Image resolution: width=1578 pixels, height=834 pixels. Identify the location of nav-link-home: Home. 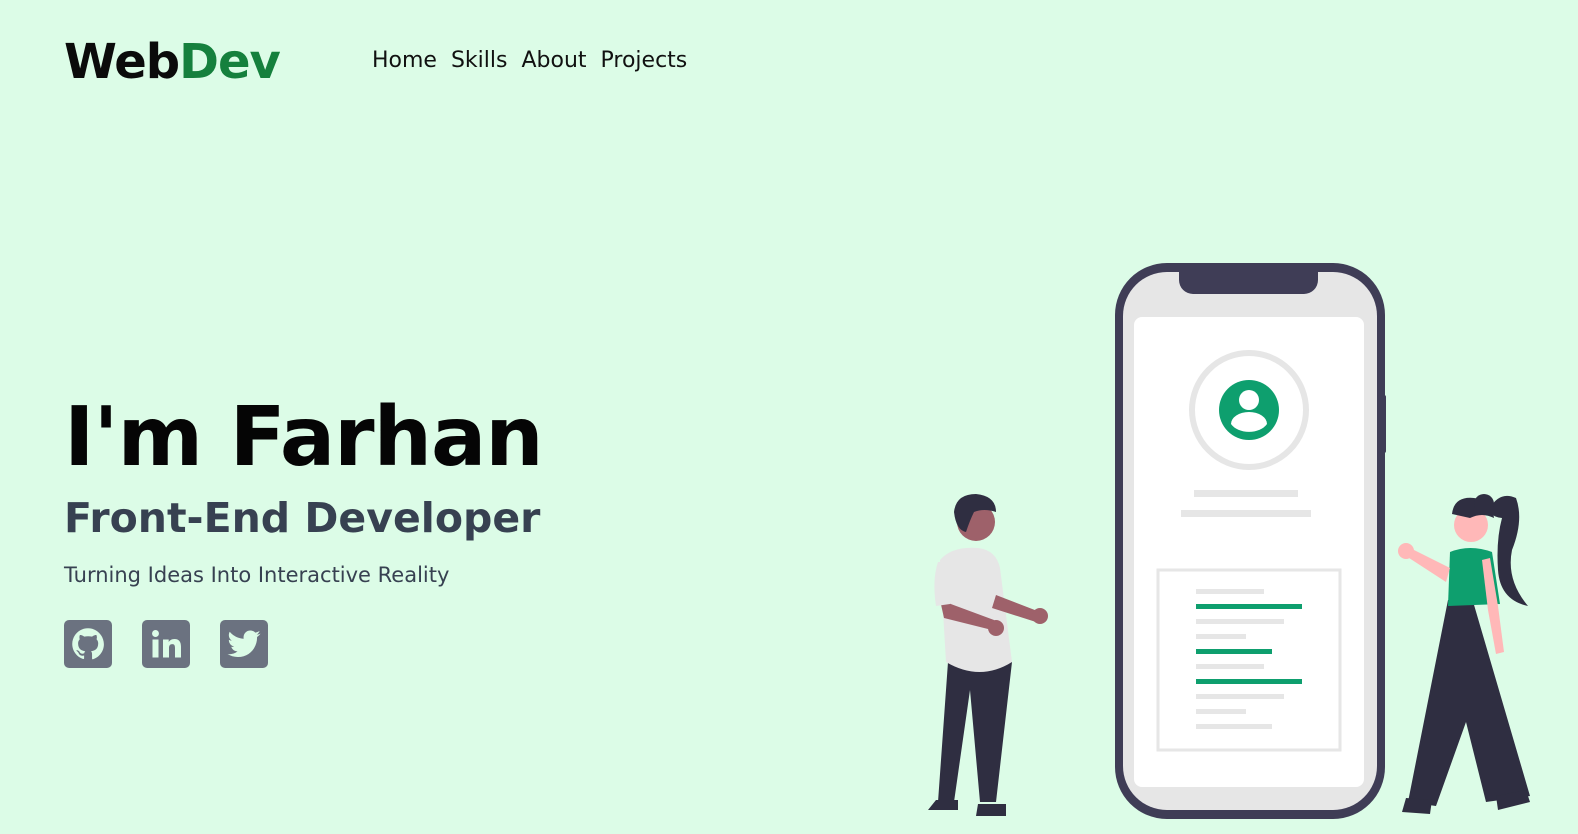
(404, 61).